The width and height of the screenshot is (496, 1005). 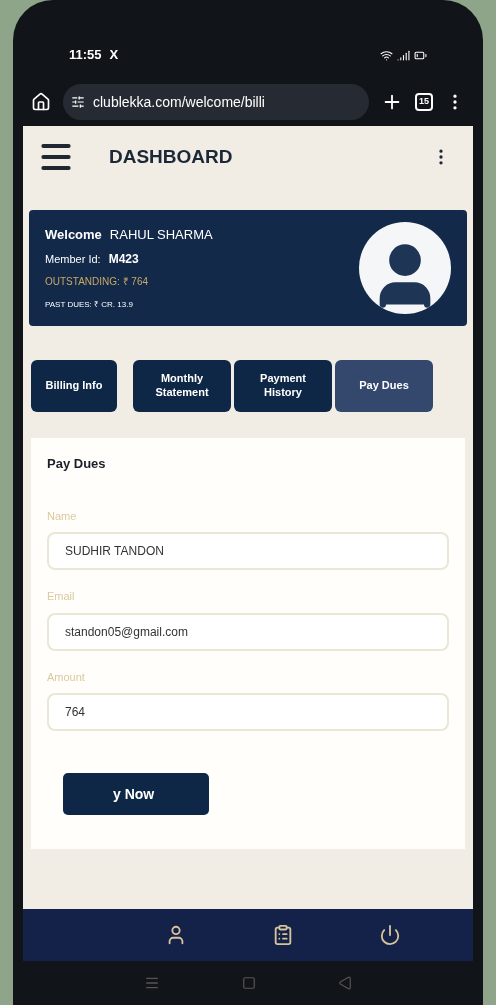 I want to click on home-icon, so click(x=41, y=102).